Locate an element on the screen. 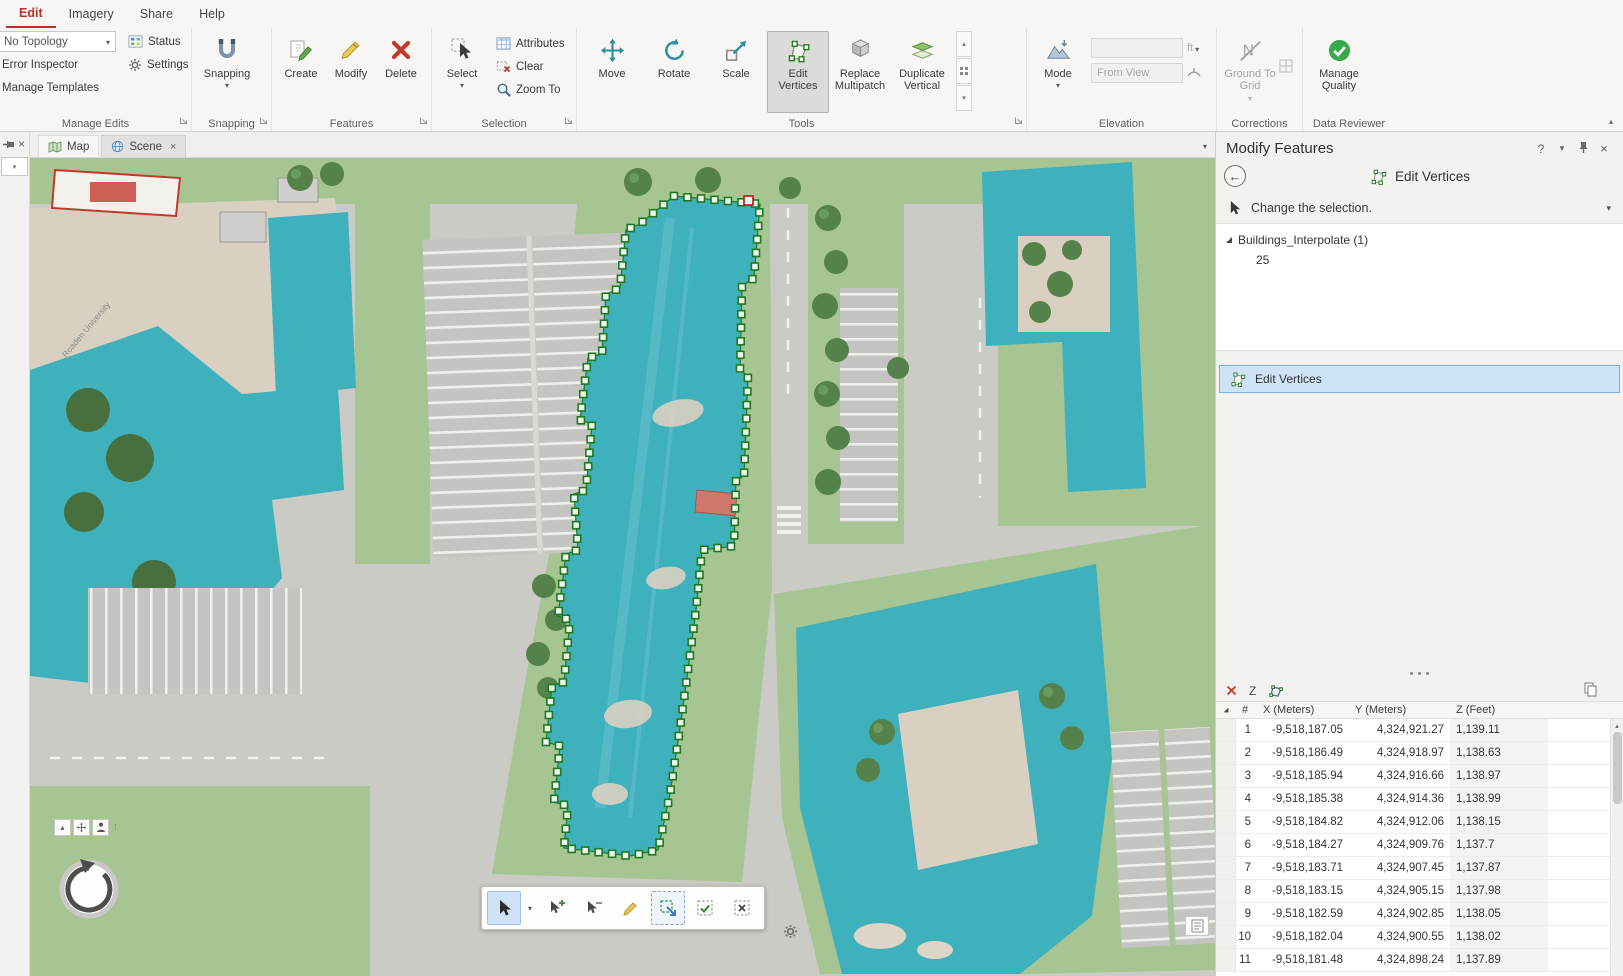 The image size is (1623, 976). tools-gallery-button is located at coordinates (964, 71).